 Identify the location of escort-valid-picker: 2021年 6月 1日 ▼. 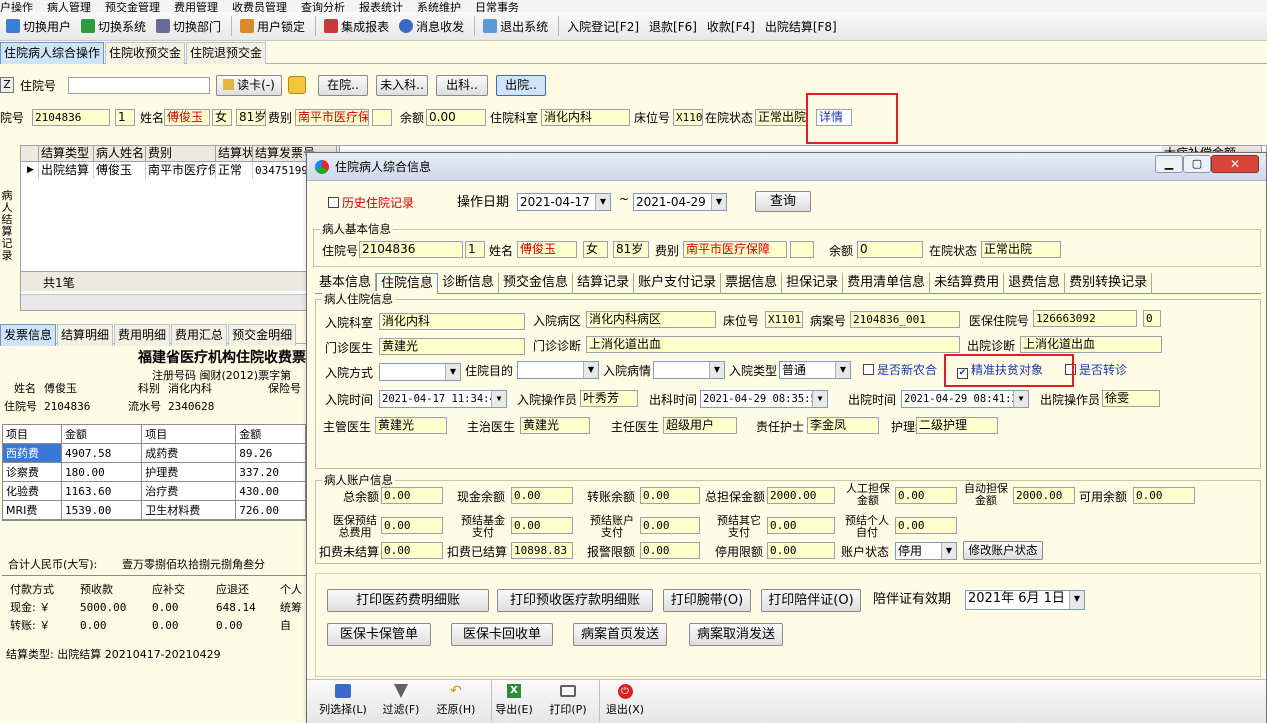
(1025, 600).